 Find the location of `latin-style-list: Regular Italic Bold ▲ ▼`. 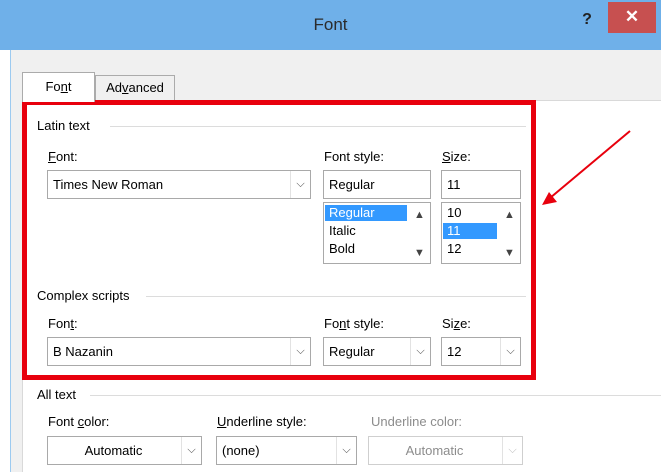

latin-style-list: Regular Italic Bold ▲ ▼ is located at coordinates (377, 233).